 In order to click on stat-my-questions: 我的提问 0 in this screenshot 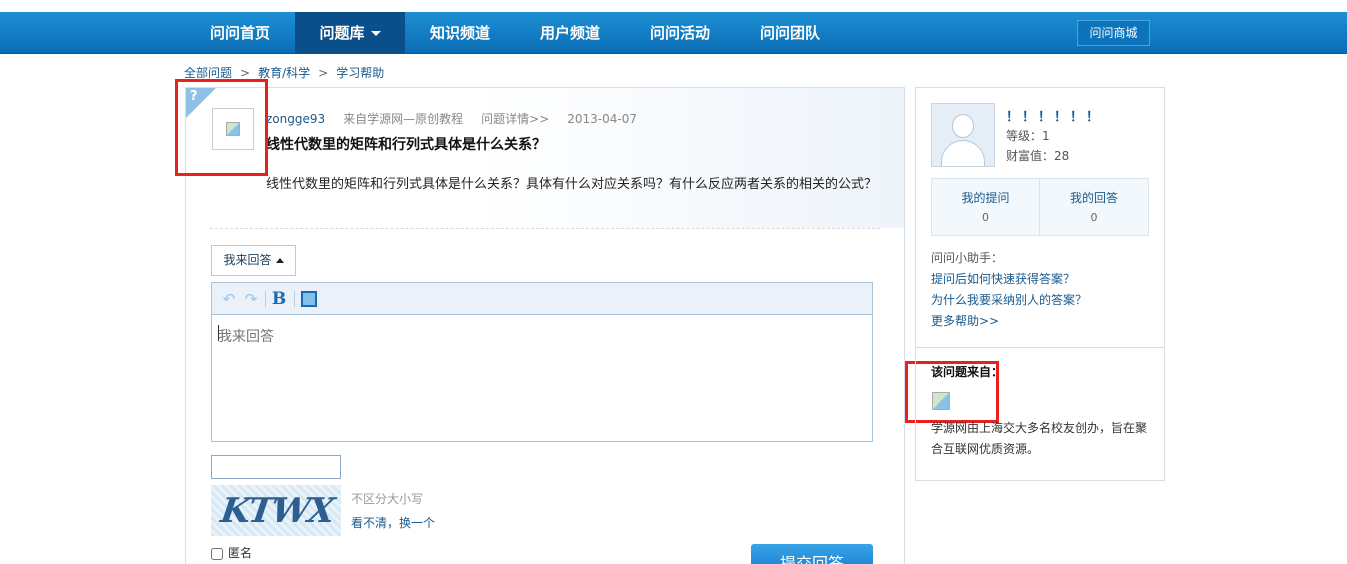, I will do `click(986, 207)`.